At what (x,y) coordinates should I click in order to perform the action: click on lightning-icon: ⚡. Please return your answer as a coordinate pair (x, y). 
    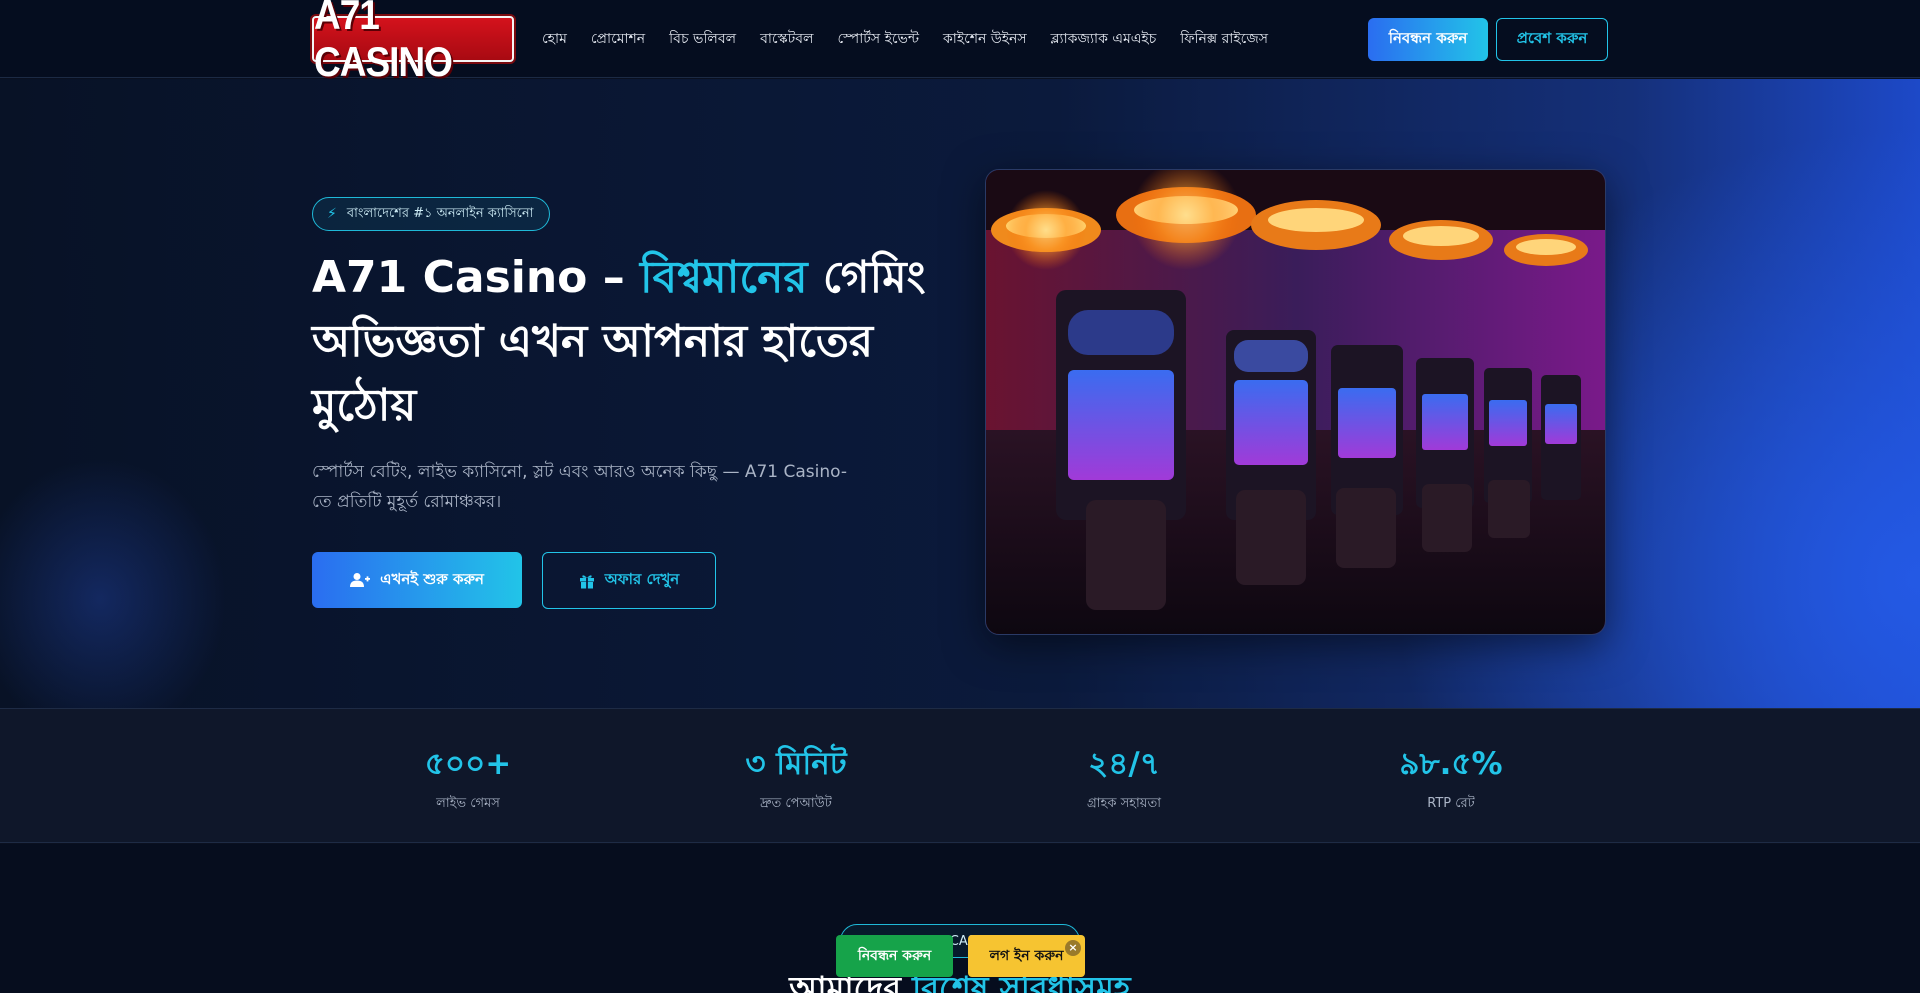
    Looking at the image, I should click on (332, 214).